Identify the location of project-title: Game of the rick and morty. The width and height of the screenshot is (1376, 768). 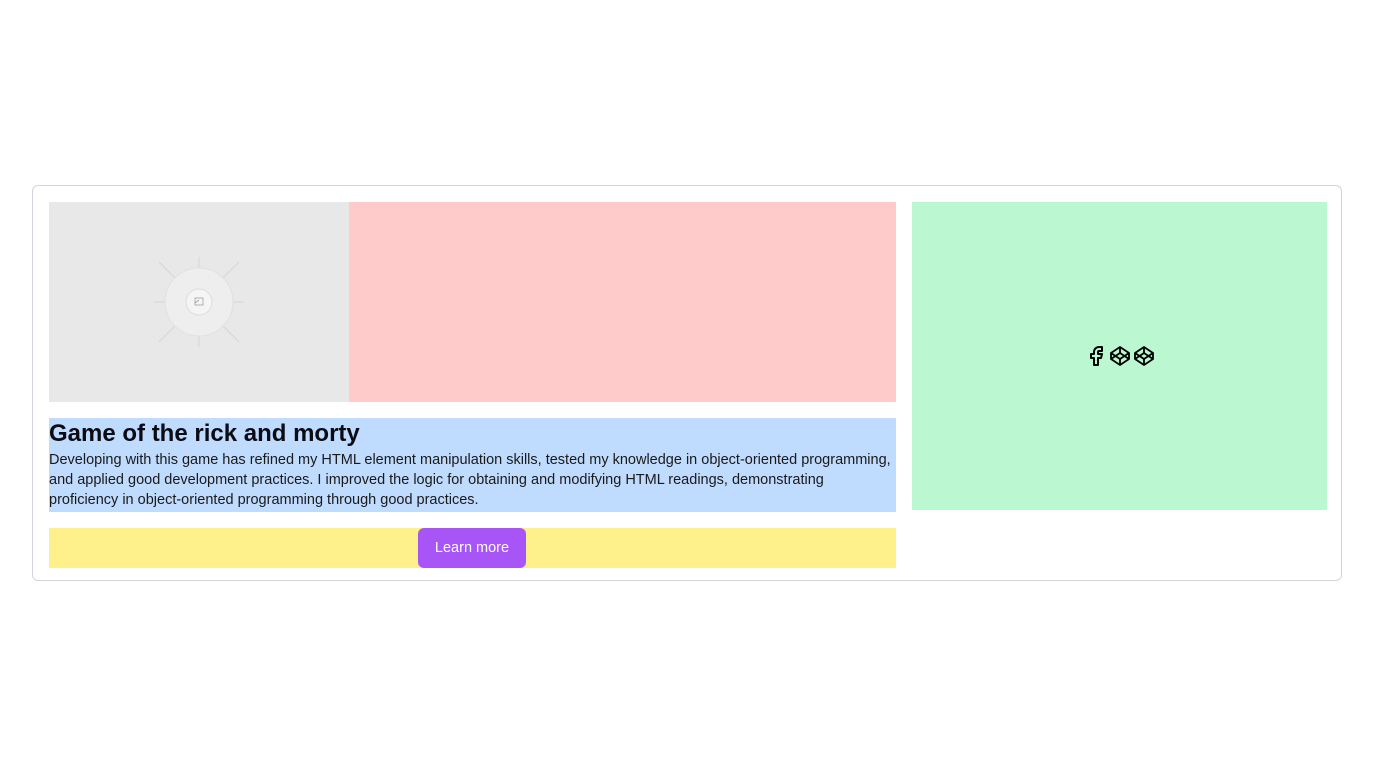
(204, 433).